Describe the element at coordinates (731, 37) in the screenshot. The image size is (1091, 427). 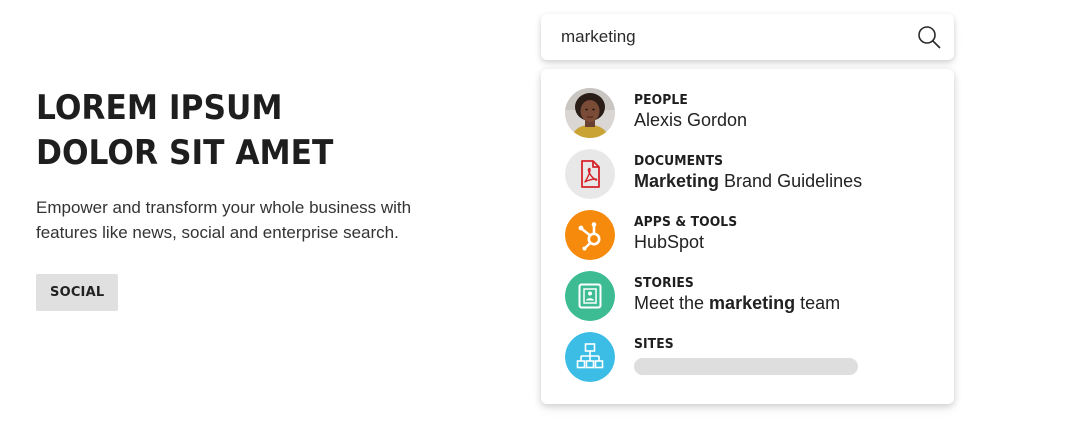
I see `search-input` at that location.